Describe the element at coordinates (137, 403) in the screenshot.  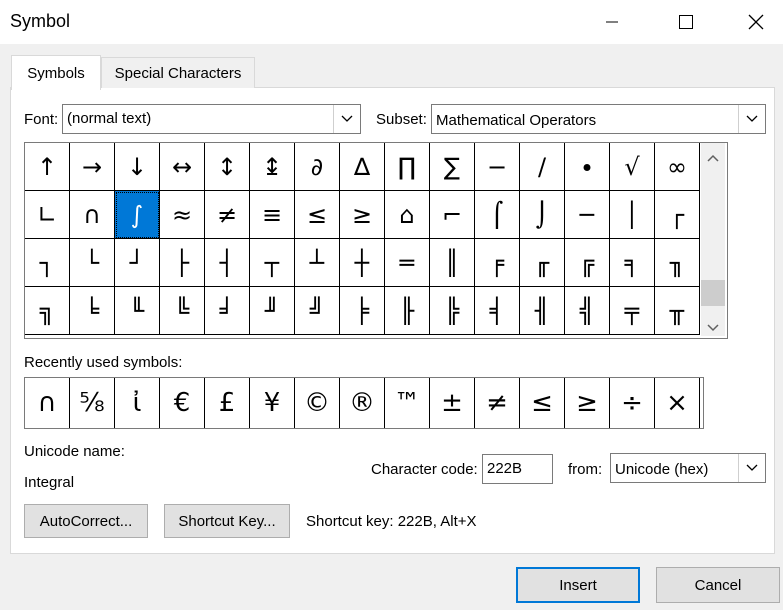
I see `recent-symbol-cell: ἰ` at that location.